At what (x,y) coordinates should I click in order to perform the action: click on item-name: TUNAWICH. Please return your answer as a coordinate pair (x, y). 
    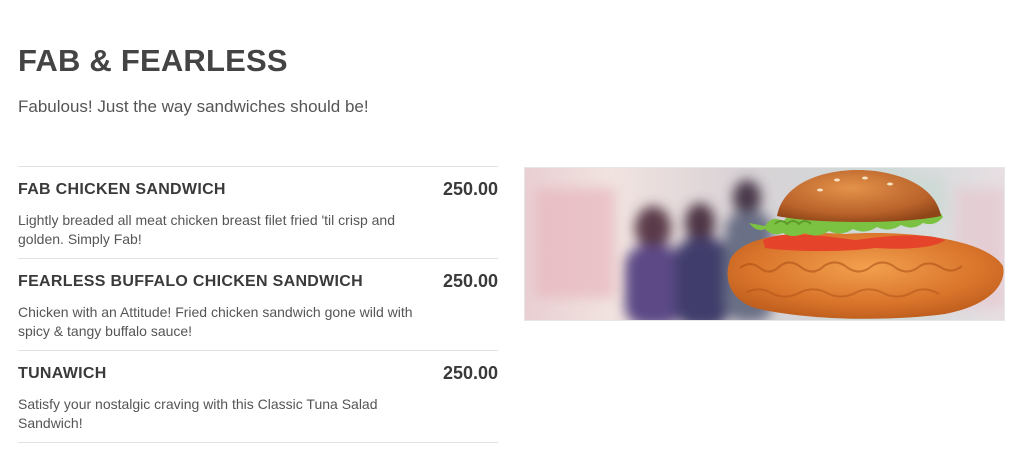
    Looking at the image, I should click on (62, 373).